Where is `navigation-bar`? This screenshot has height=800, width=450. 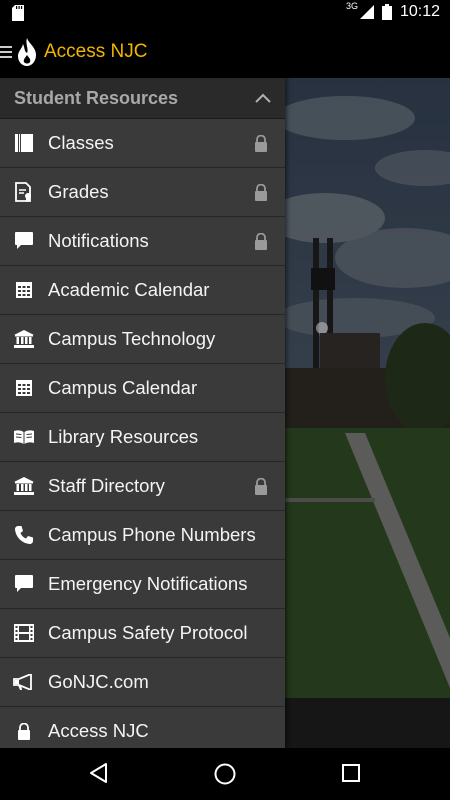 navigation-bar is located at coordinates (225, 774).